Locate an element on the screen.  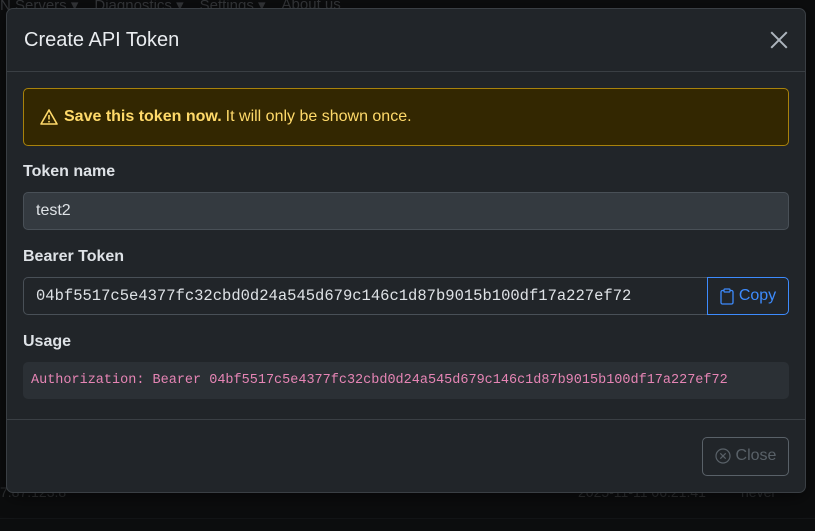
clipboard-icon is located at coordinates (727, 296).